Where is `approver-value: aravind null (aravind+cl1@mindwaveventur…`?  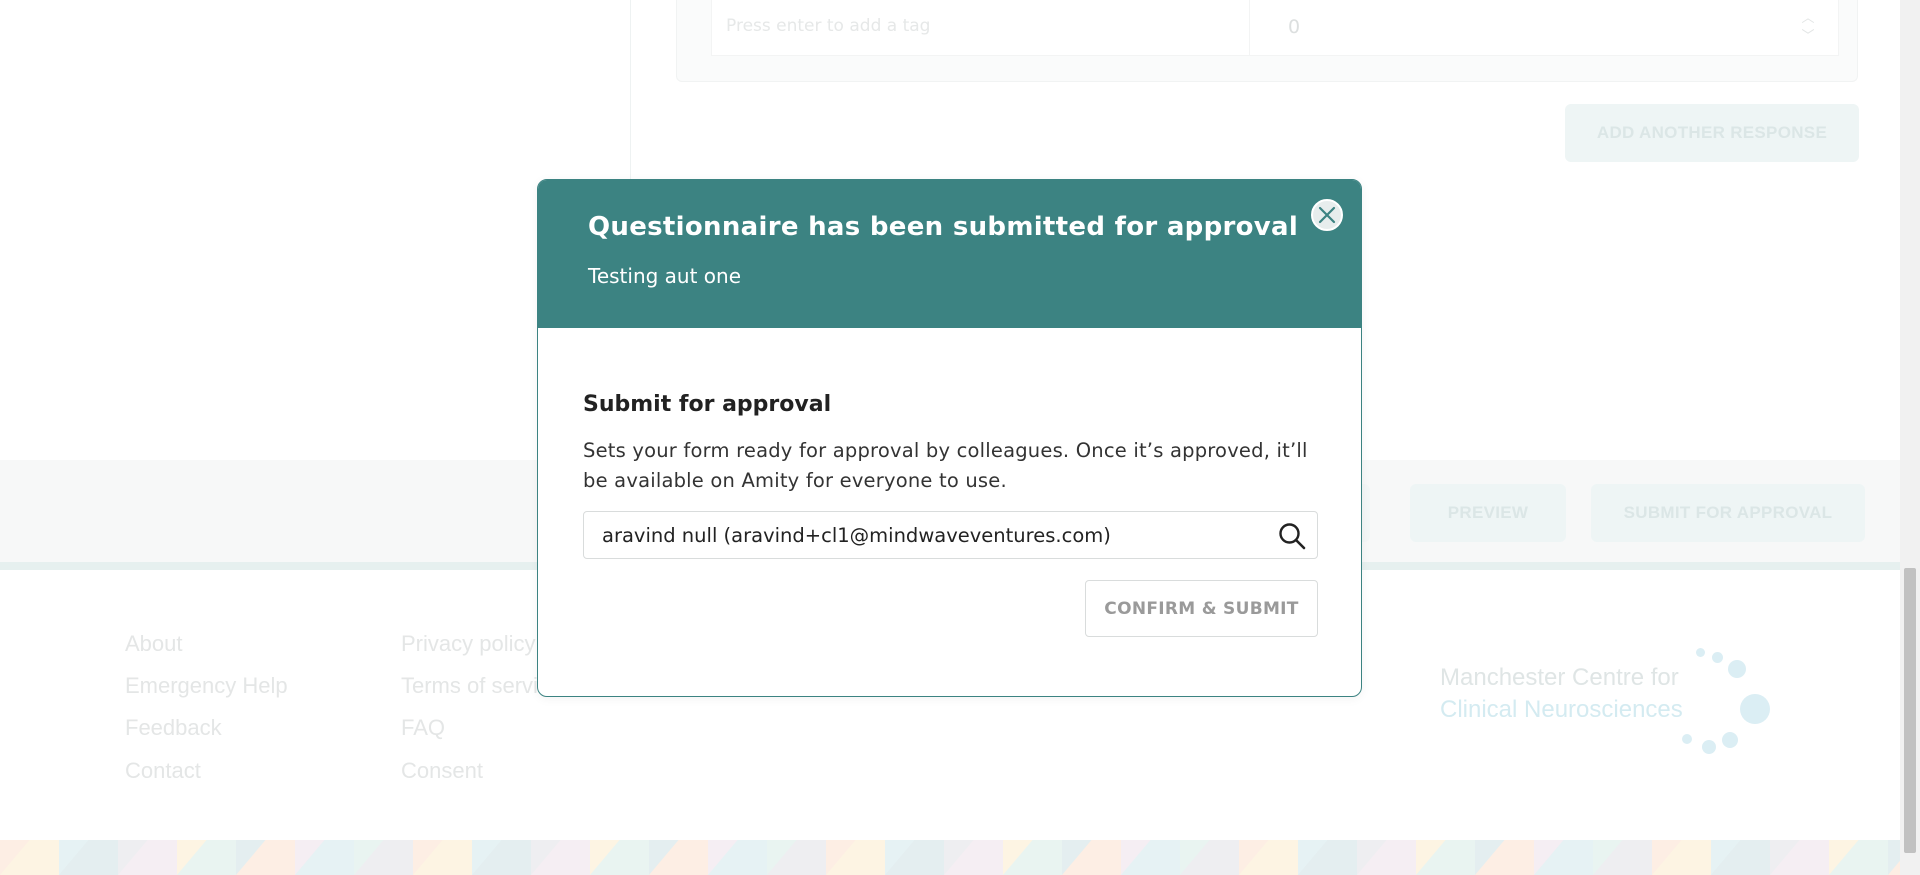
approver-value: aravind null (aravind+cl1@mindwaveventur… is located at coordinates (856, 535).